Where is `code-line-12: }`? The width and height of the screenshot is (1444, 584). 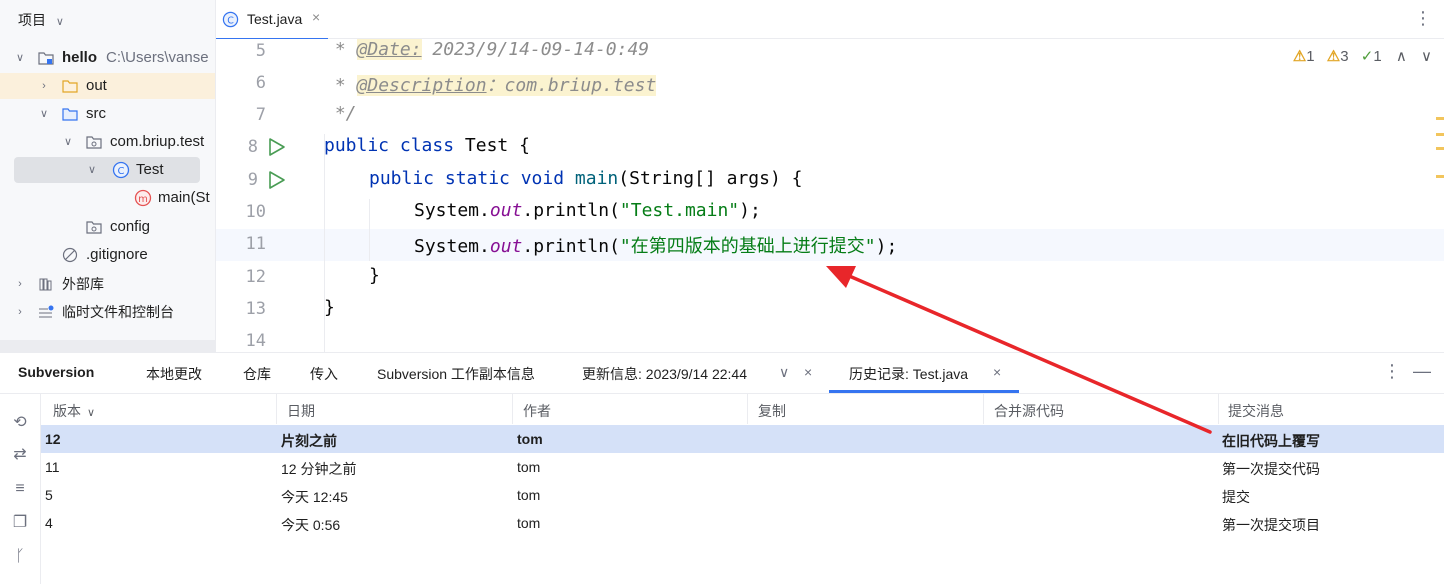
code-line-12: } is located at coordinates (374, 275).